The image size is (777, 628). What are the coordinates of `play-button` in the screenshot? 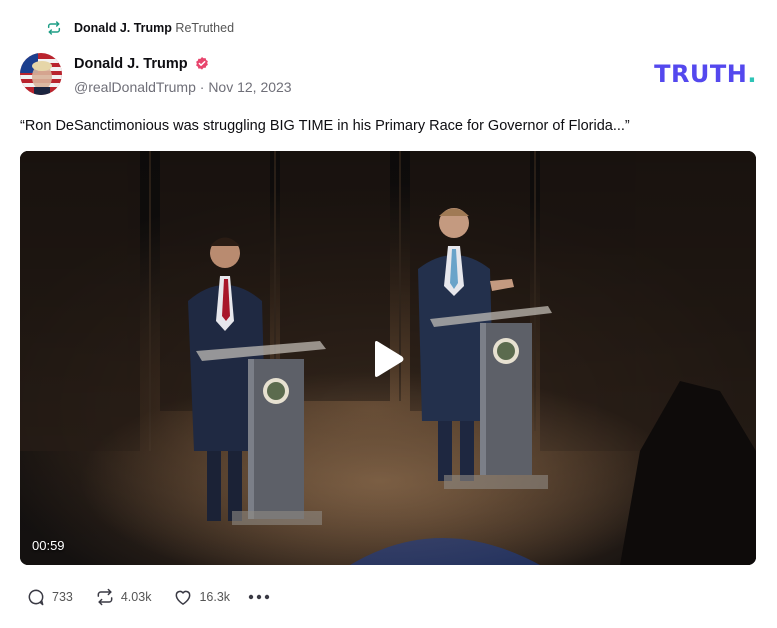 It's located at (388, 359).